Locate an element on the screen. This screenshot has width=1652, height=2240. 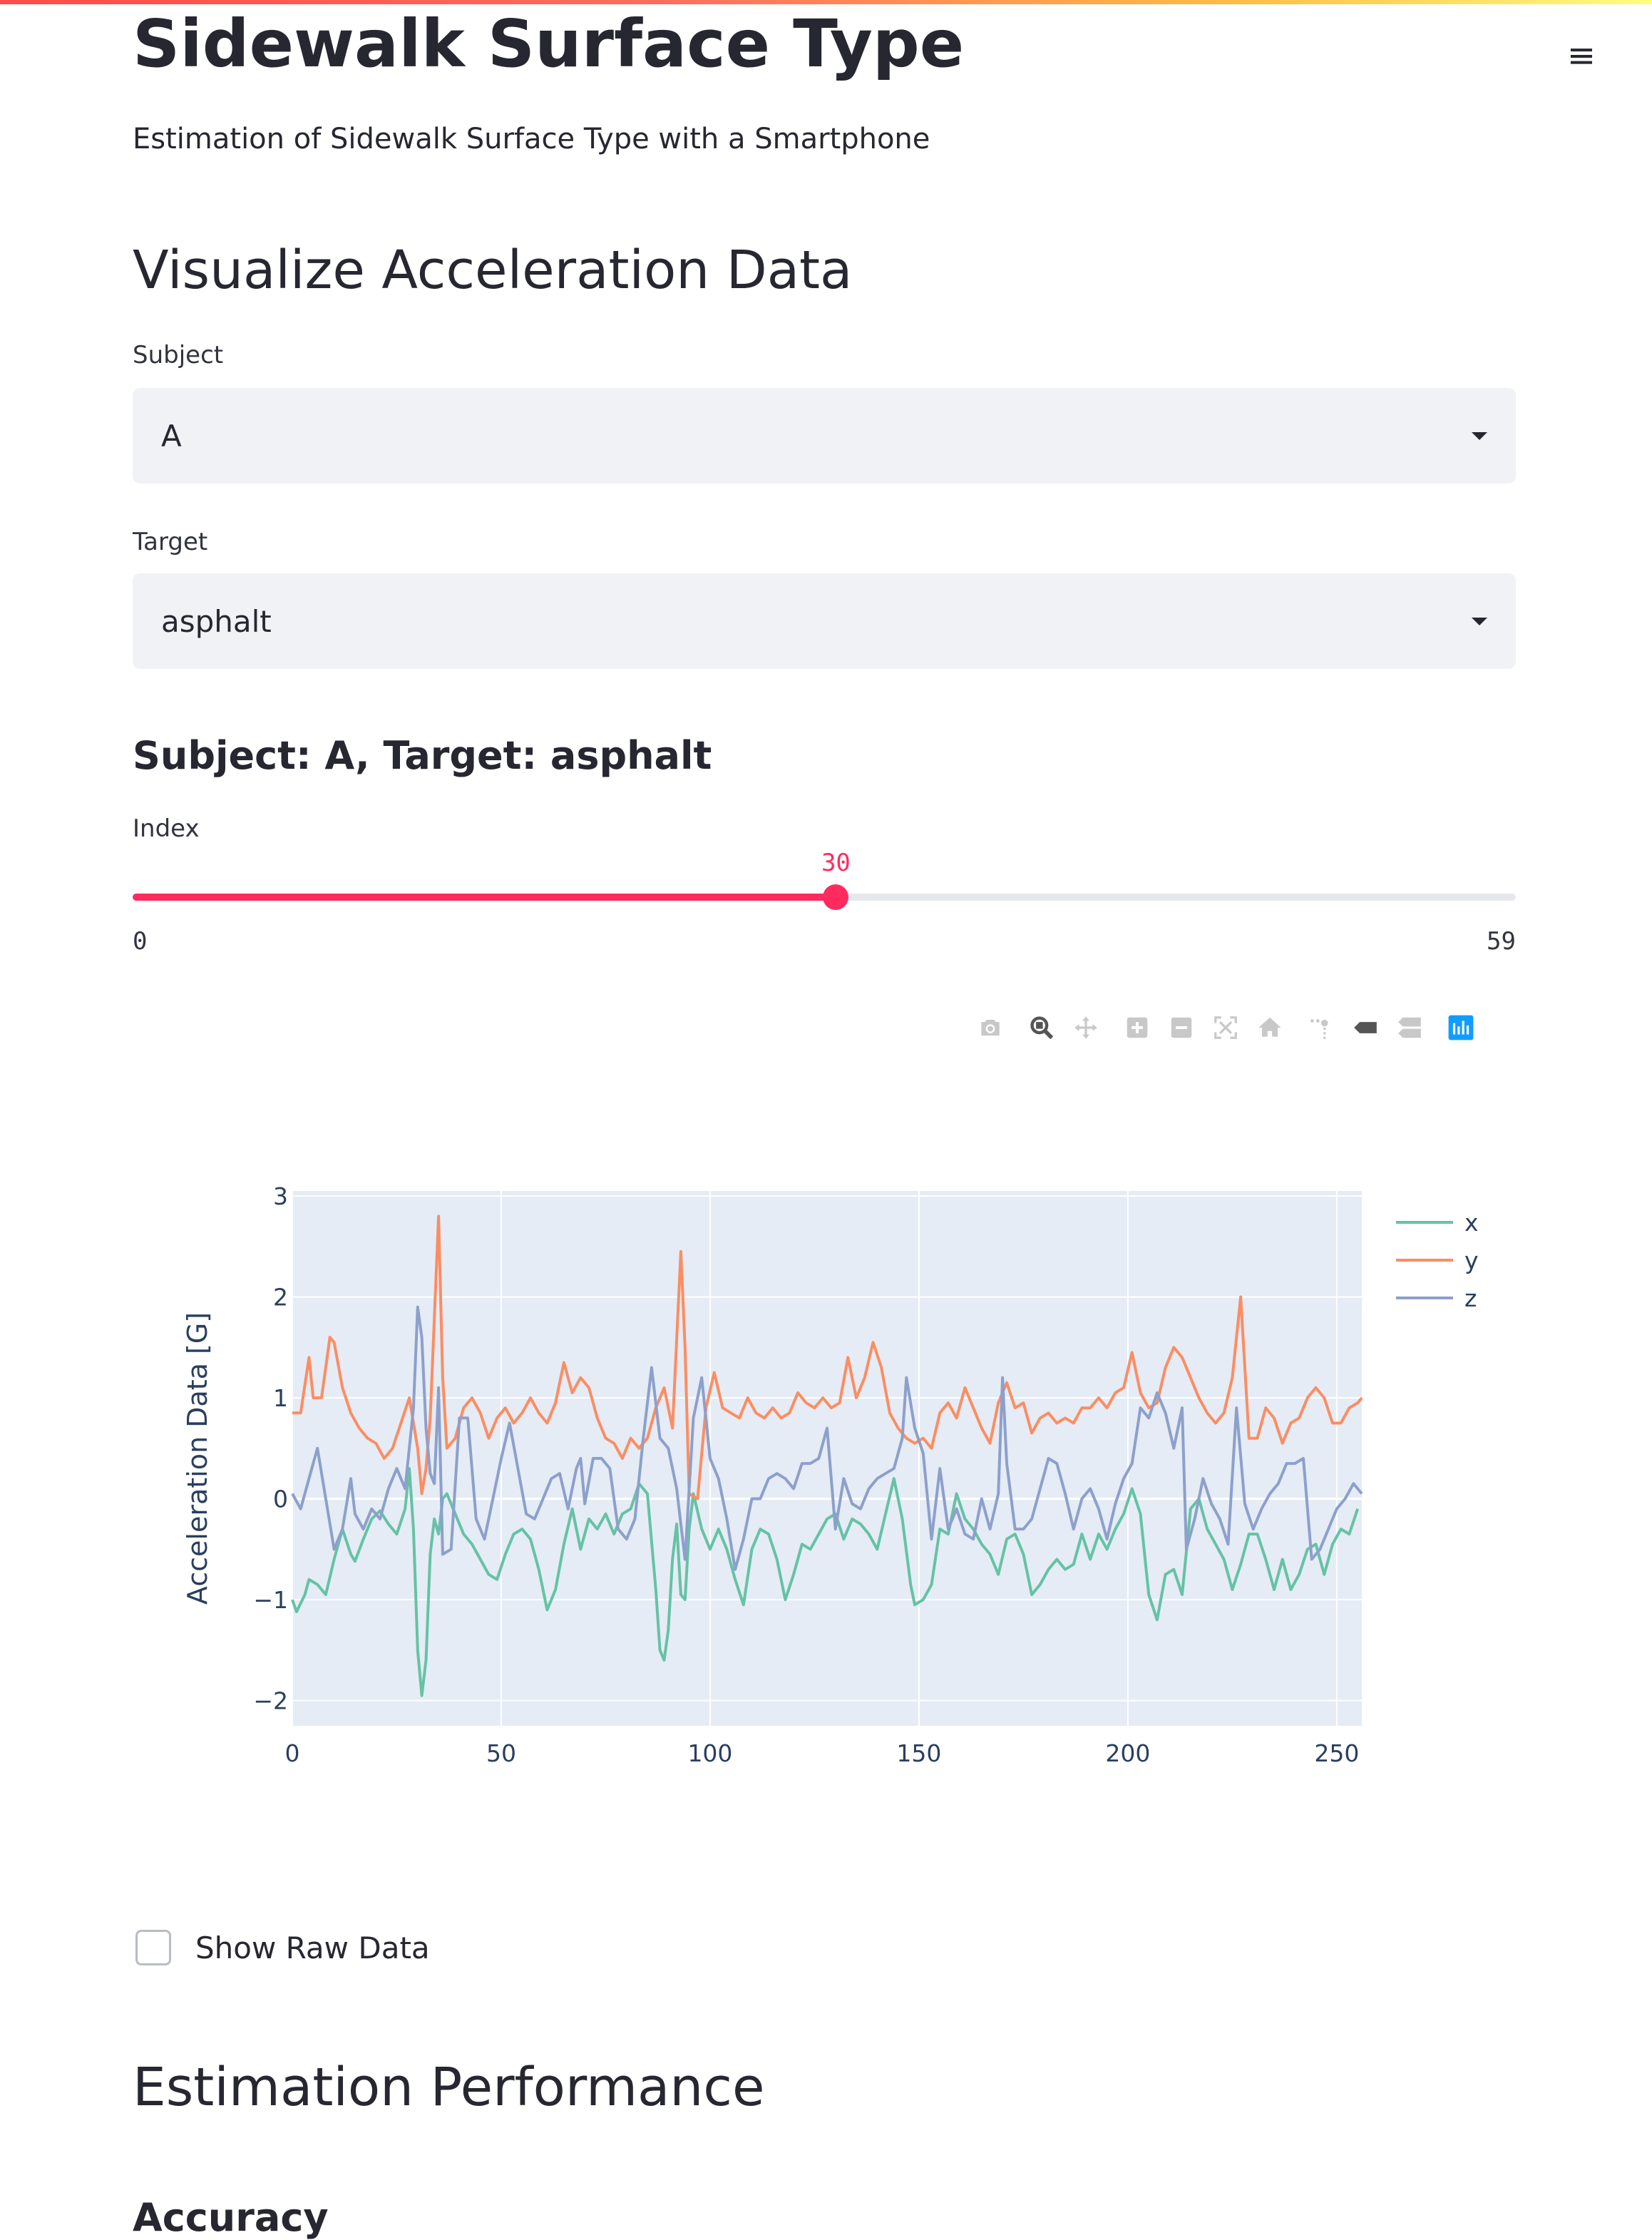
show-raw-data-label: Show Raw Data is located at coordinates (312, 1948).